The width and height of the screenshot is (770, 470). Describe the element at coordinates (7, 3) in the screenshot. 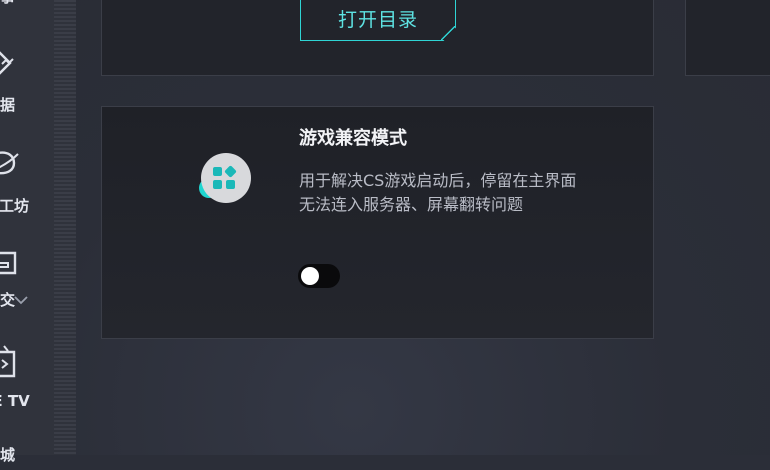

I see `sidebar-item-label: 赛事` at that location.